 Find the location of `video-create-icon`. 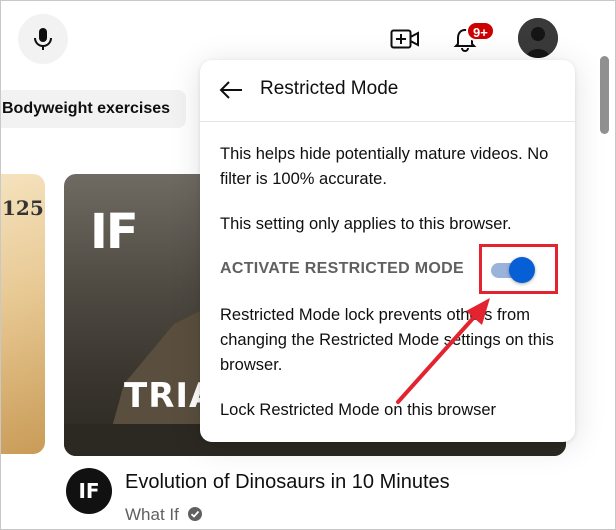

video-create-icon is located at coordinates (404, 39).